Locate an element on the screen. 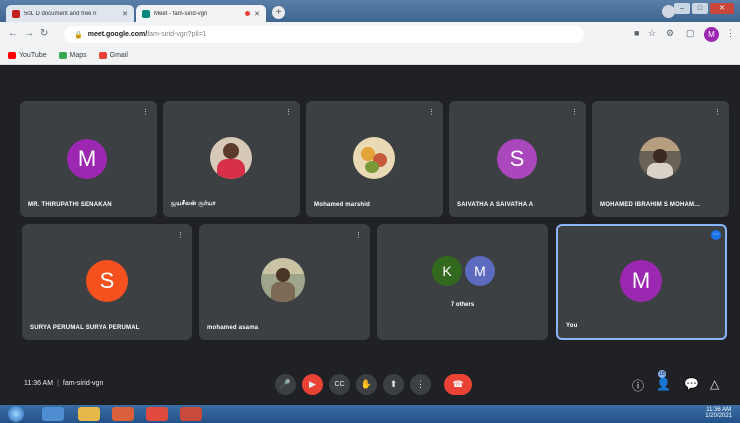 This screenshot has width=740, height=423. participant-tile: ⋮ M MR. THIRUPATHI SENAKAN is located at coordinates (88, 159).